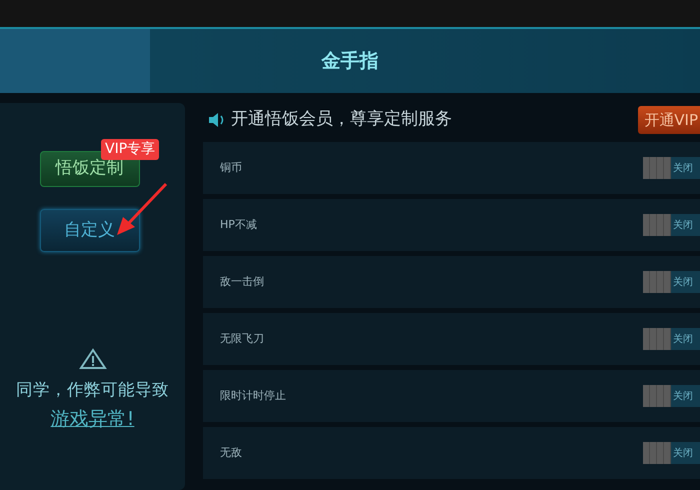  I want to click on warning-icon, so click(92, 359).